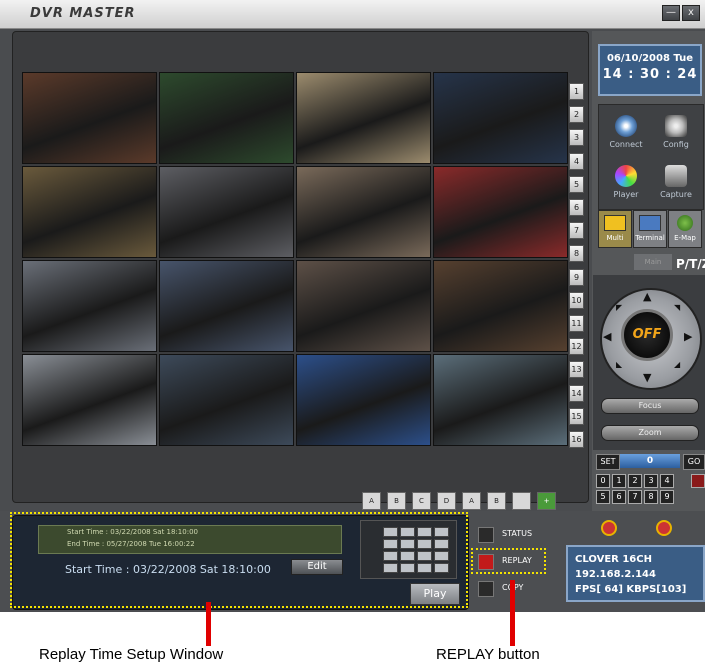 Image resolution: width=705 pixels, height=667 pixels. I want to click on preset-number-key: 8, so click(651, 497).